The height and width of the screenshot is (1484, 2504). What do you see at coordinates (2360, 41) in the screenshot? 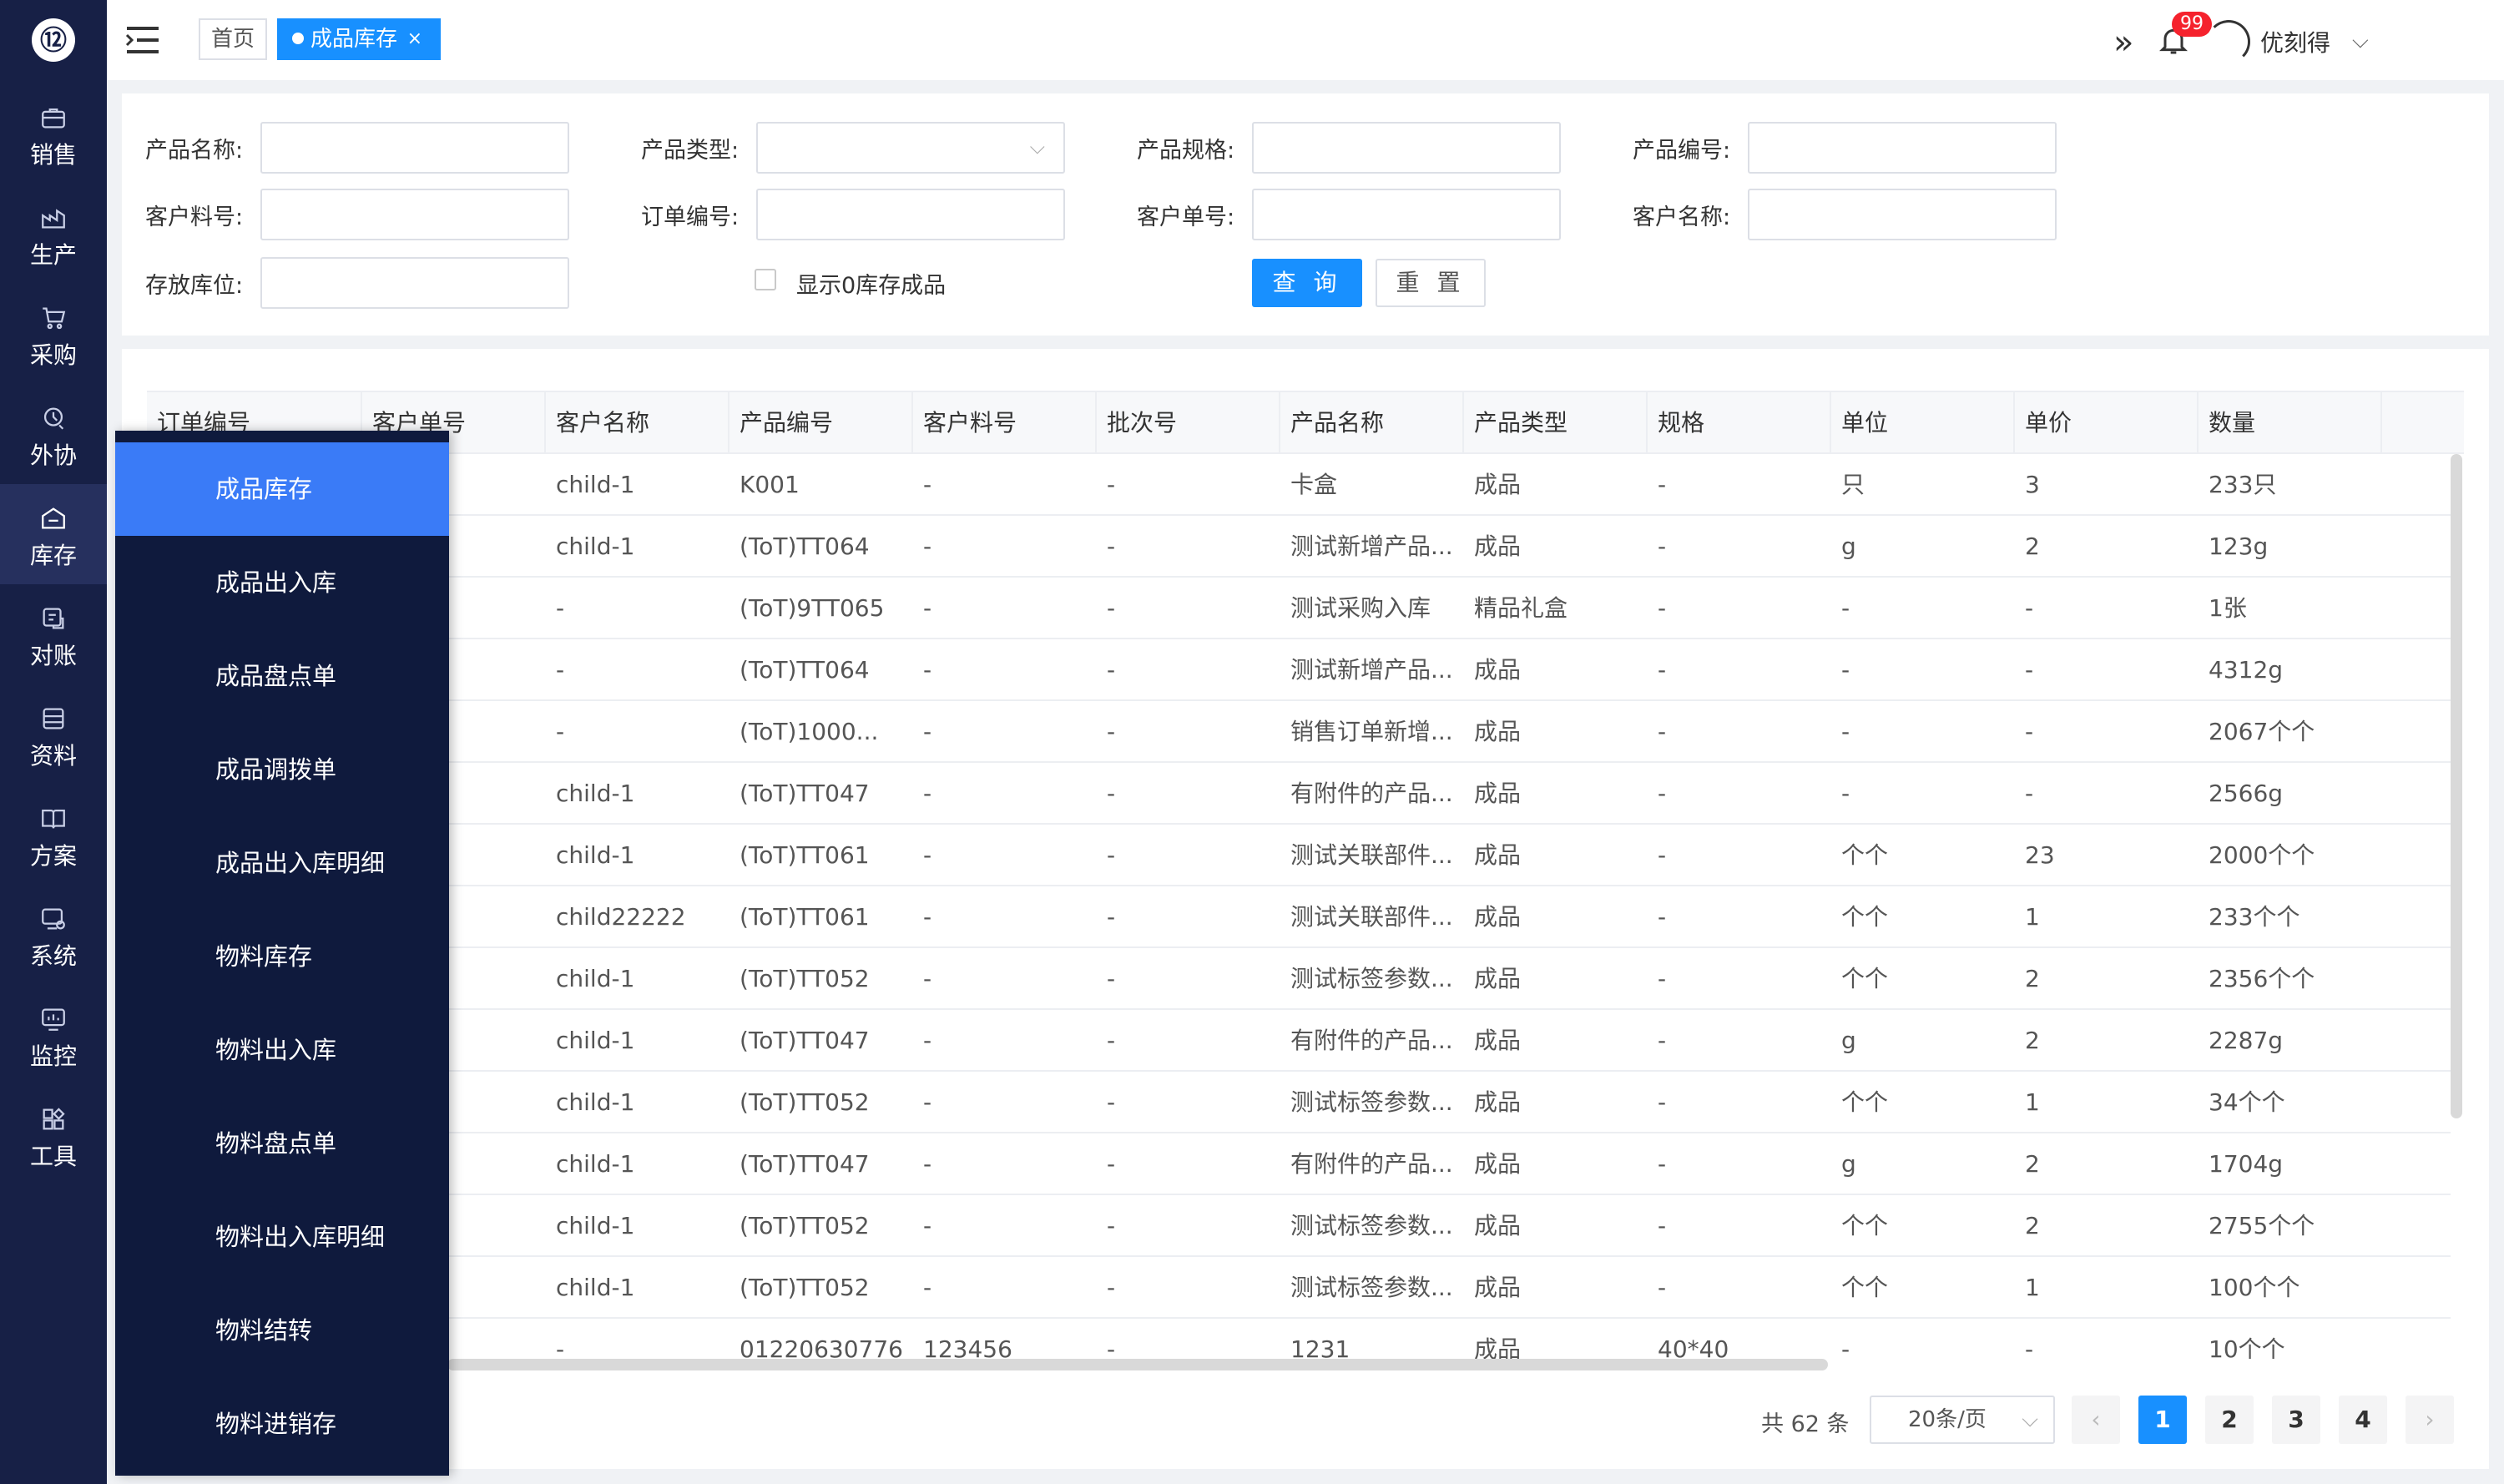
I see `chevron-down-icon: ⌵` at bounding box center [2360, 41].